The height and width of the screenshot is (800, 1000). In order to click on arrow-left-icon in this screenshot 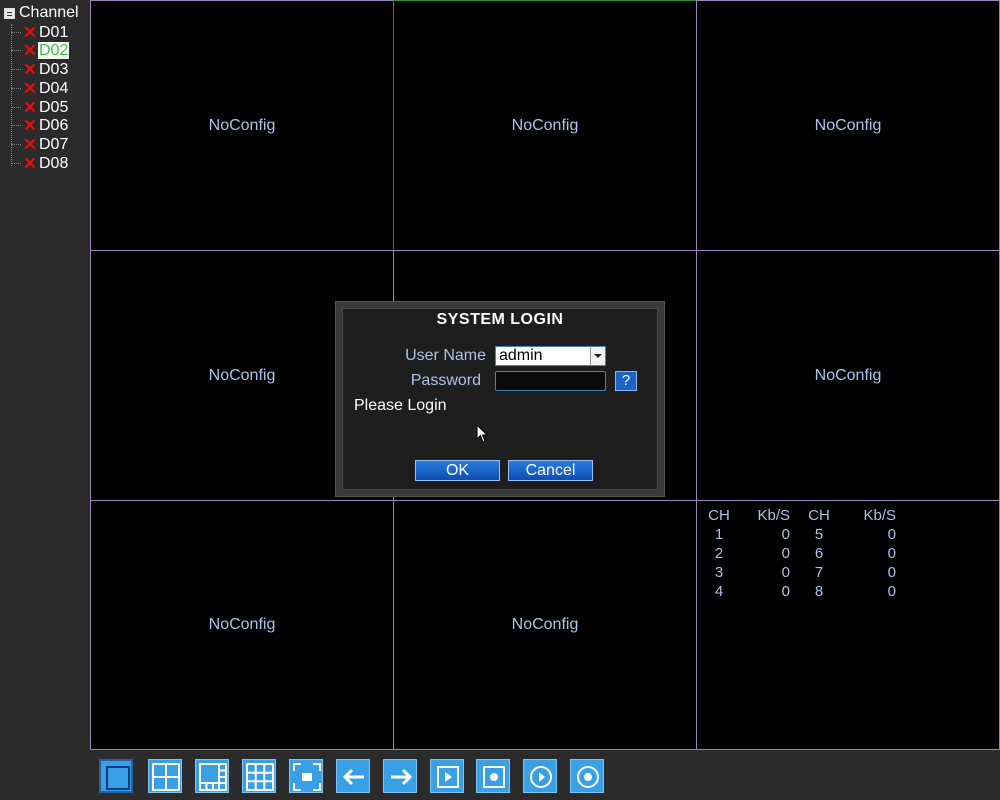, I will do `click(353, 777)`.